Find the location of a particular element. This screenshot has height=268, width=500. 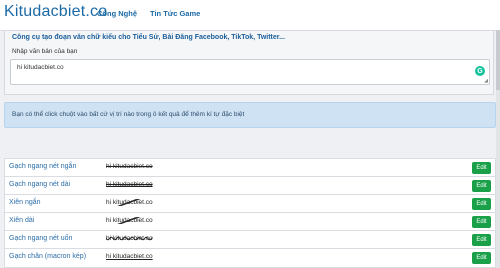

nav-cong-nghe: Công Nghệ is located at coordinates (117, 13).